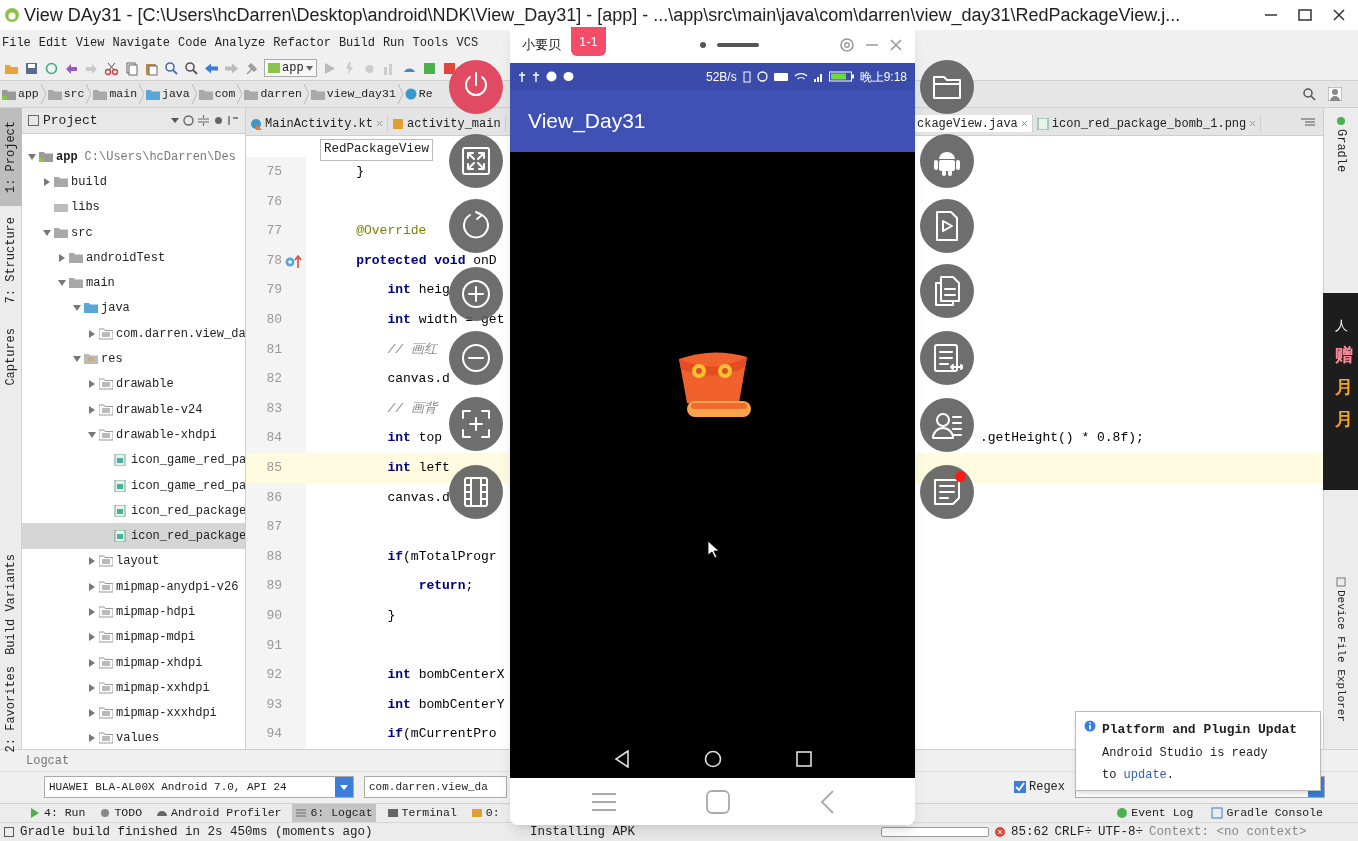 The width and height of the screenshot is (1358, 841). I want to click on editor-tab: ckageView.java, so click(973, 123).